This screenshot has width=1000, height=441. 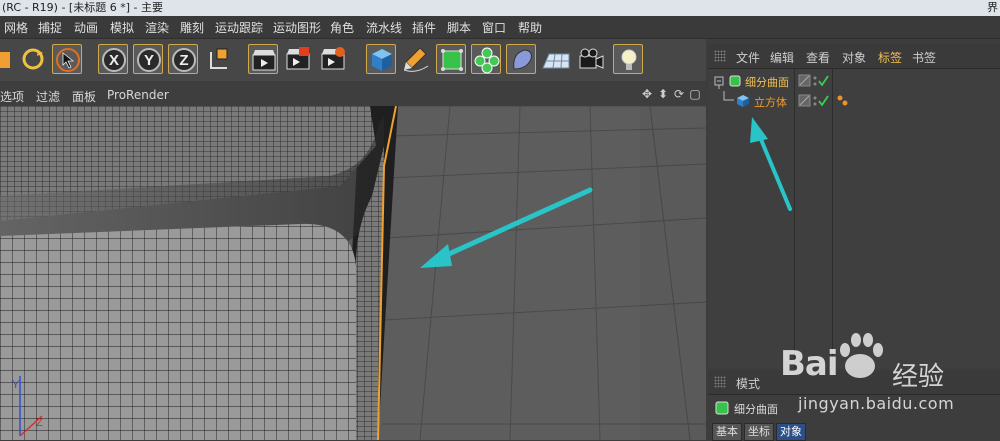 I want to click on menu-help: 帮助, so click(x=530, y=27).